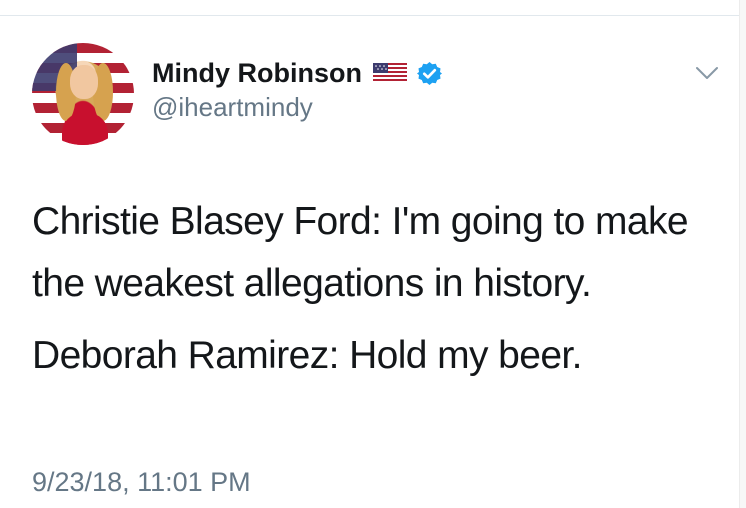  I want to click on tweet-line-2: Deborah Ramirez: Hold my beer., so click(307, 355).